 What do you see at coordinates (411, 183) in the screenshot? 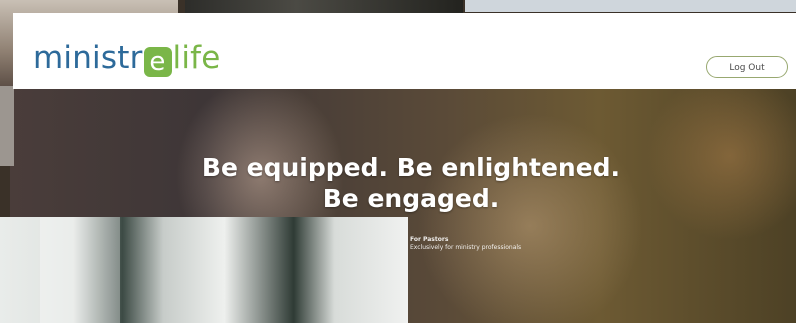
I see `hero-headline: Be equipped. Be enlightened. Be engaged.` at bounding box center [411, 183].